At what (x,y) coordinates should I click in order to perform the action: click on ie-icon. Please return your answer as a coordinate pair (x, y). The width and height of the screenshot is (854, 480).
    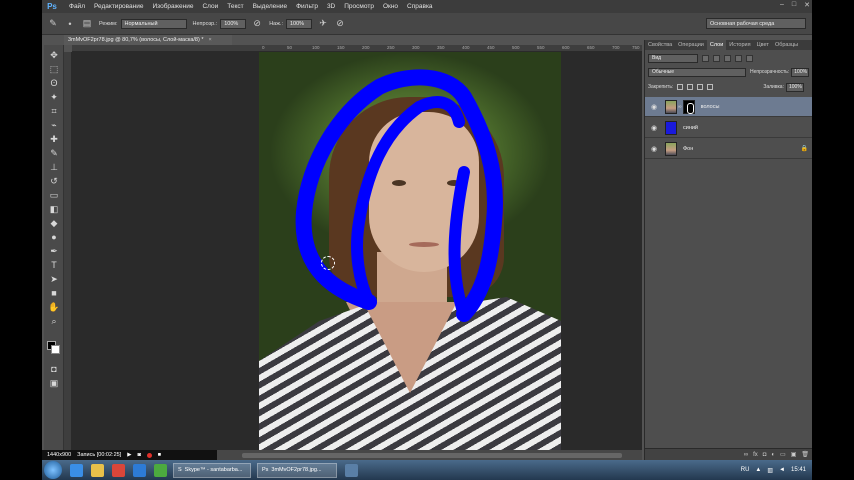
    Looking at the image, I should click on (76, 470).